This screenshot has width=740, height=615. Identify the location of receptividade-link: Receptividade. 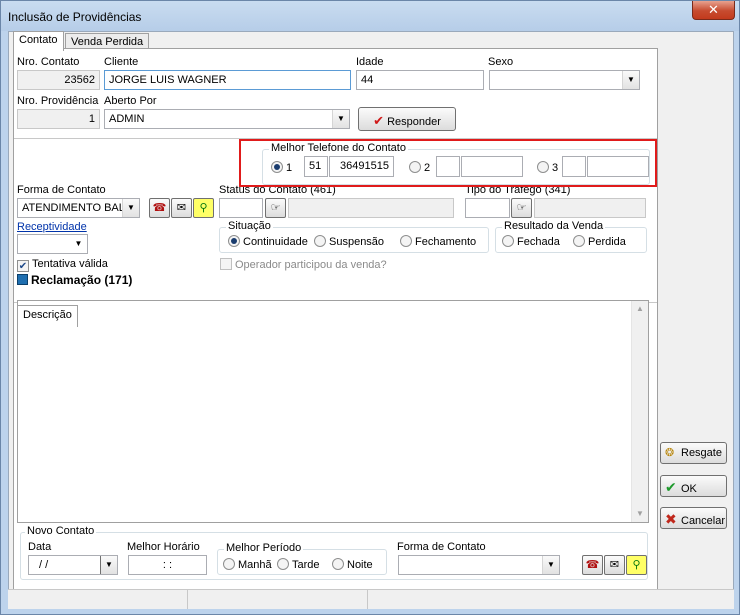
(52, 227).